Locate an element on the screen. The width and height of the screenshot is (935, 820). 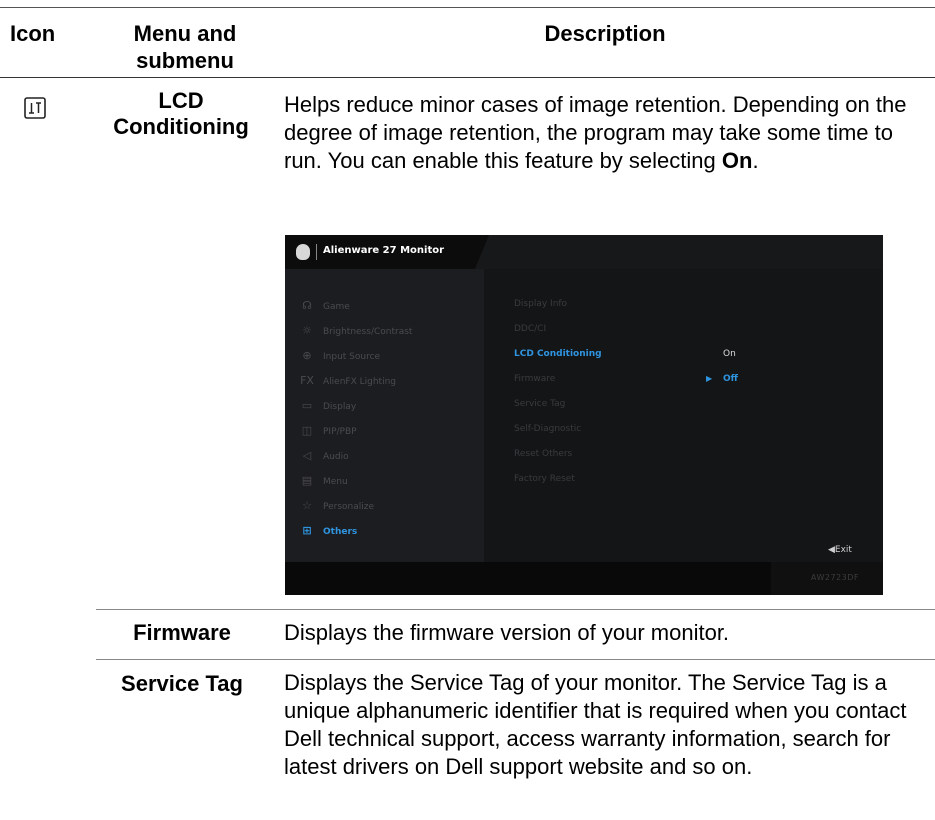
osd-submenu-service-tag: Service Tag is located at coordinates (539, 404).